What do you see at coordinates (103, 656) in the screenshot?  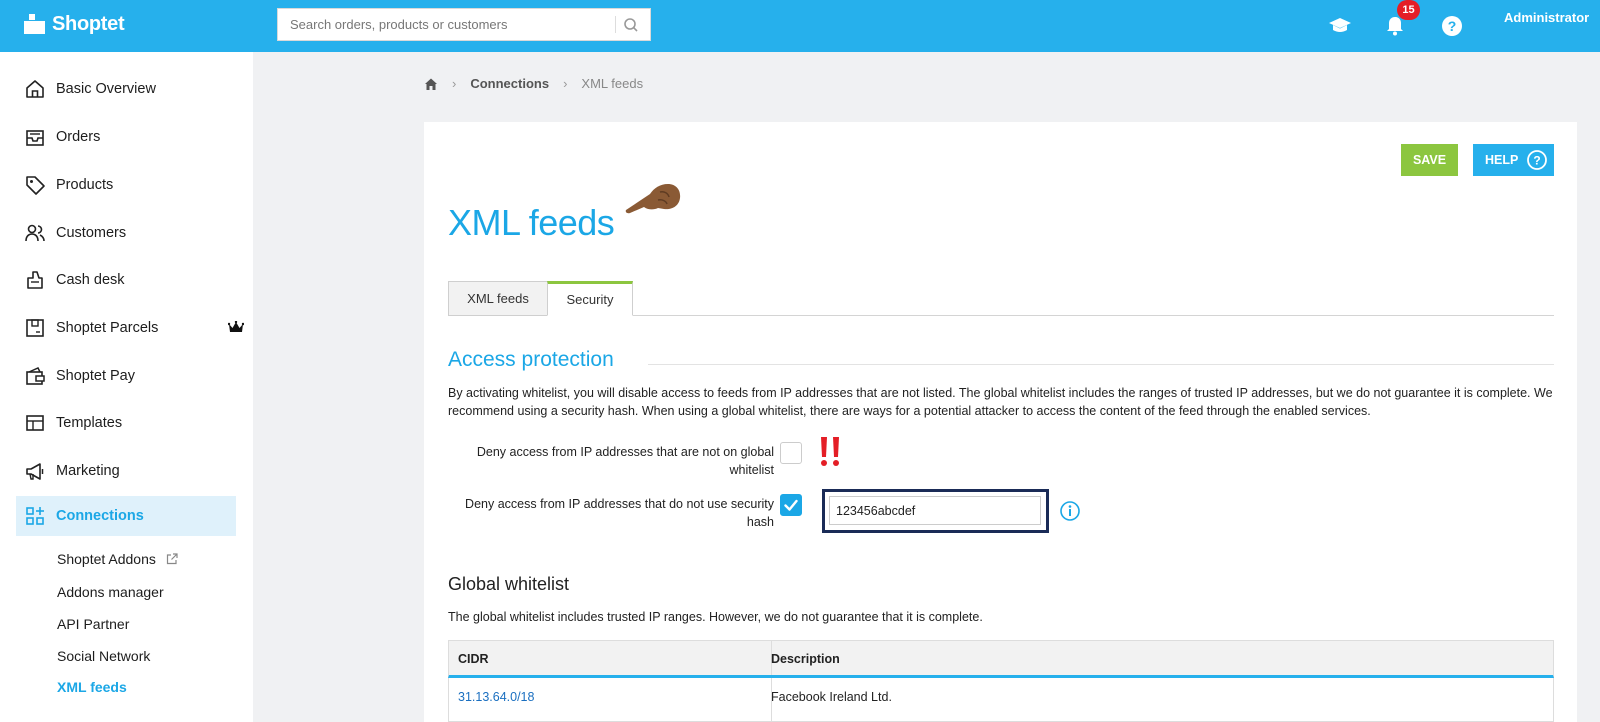 I see `sidebar-subitem-social-network: Social Network` at bounding box center [103, 656].